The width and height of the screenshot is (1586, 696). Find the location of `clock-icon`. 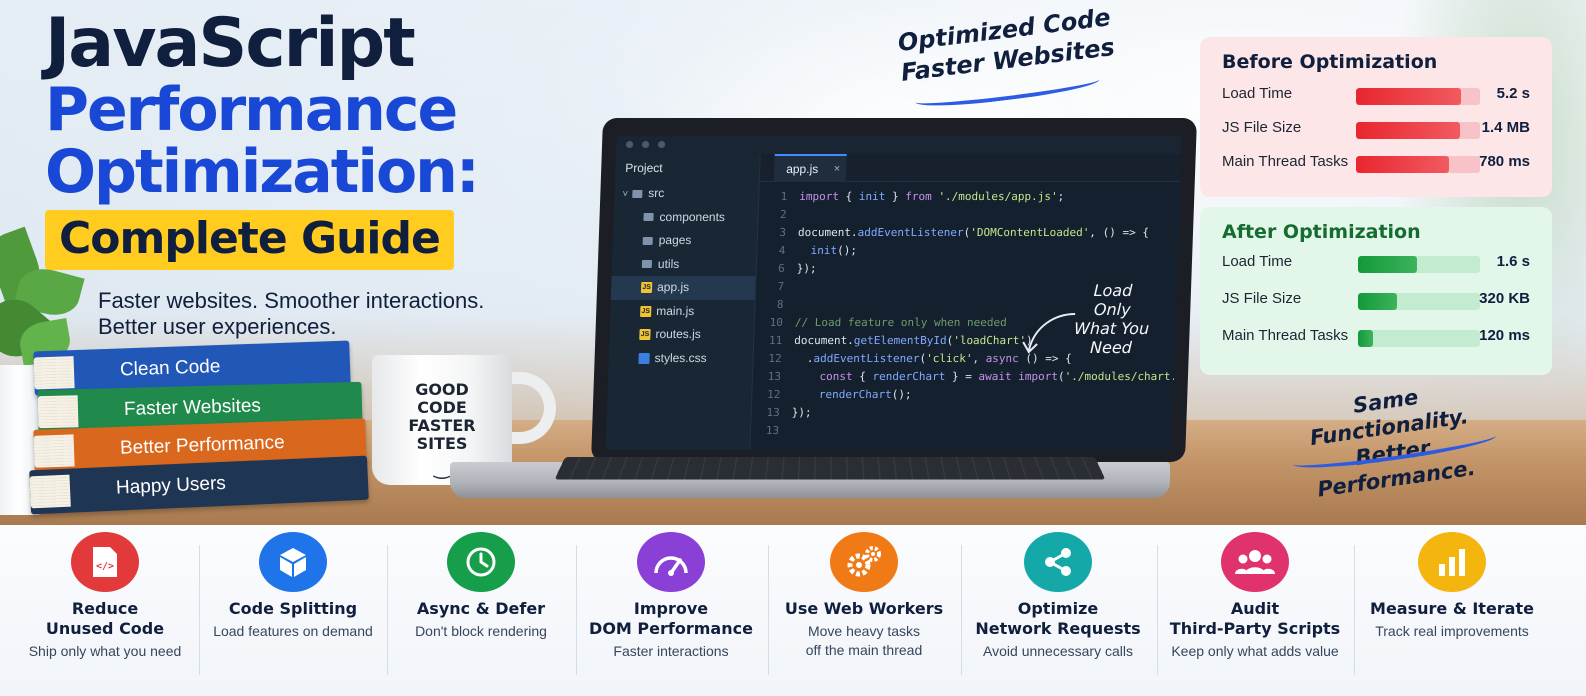

clock-icon is located at coordinates (481, 562).